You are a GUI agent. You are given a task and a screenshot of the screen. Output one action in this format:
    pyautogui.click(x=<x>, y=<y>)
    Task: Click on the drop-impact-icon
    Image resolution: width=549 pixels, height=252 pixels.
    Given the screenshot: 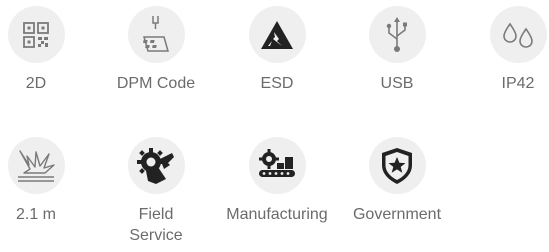 What is the action you would take?
    pyautogui.click(x=36, y=165)
    